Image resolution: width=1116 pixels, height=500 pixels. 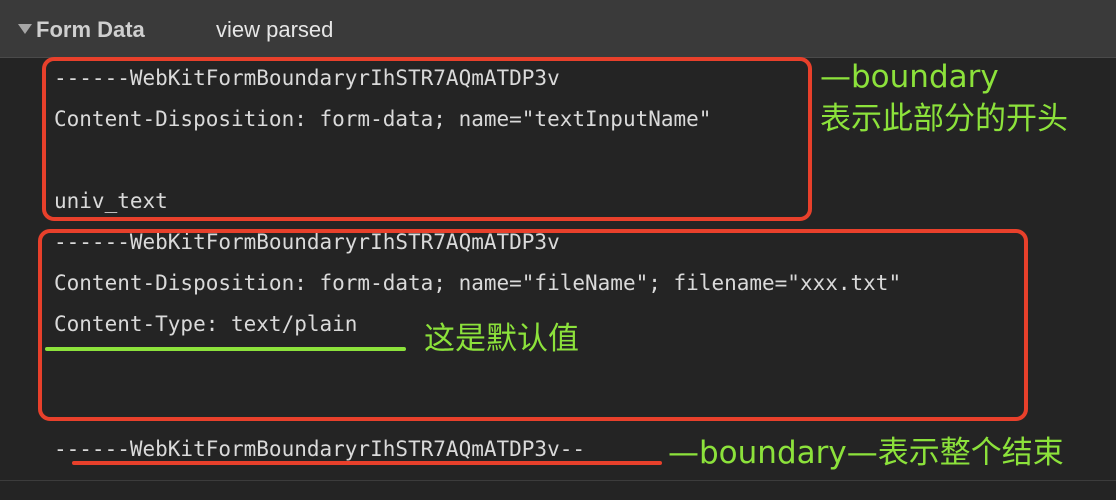 What do you see at coordinates (866, 453) in the screenshot?
I see `boundary-end-annotation: —boundary—表示整个结束` at bounding box center [866, 453].